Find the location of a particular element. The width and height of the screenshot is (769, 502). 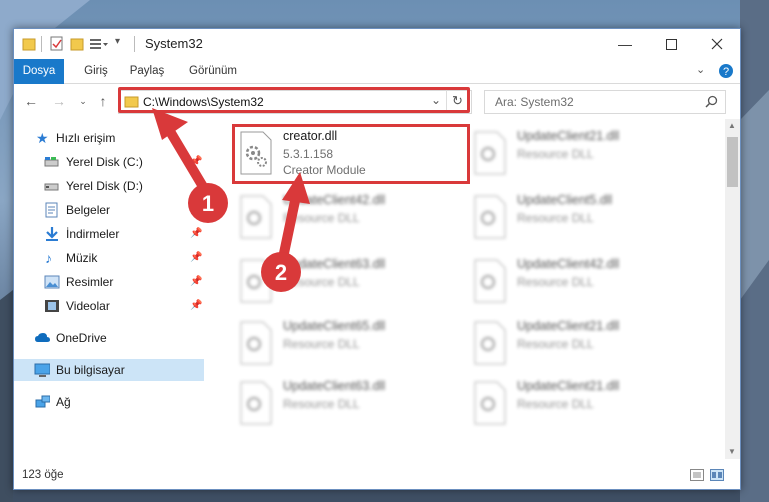

pictures-icon is located at coordinates (52, 282).